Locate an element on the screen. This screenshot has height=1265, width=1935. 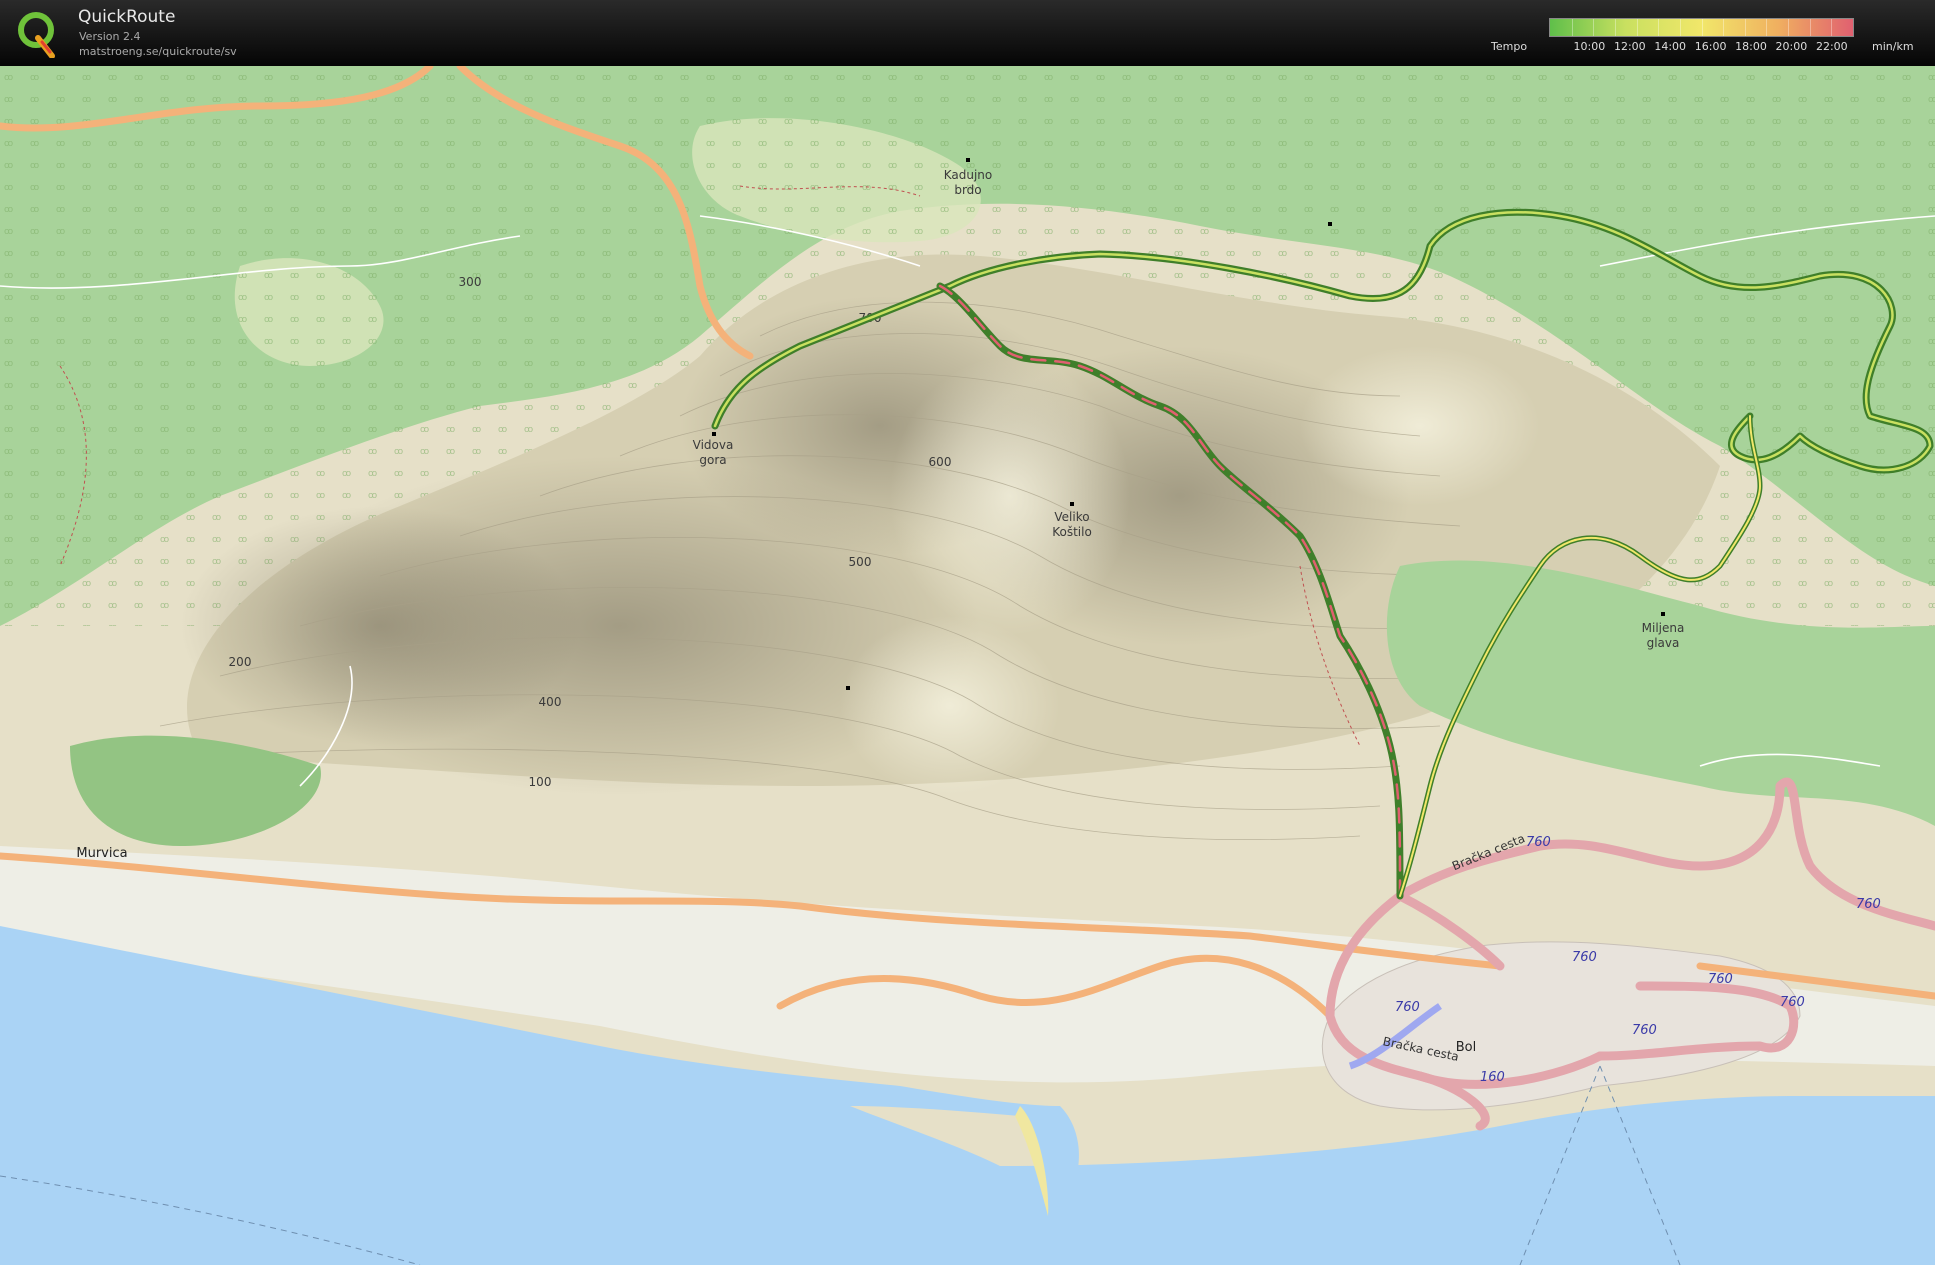
place-label-vidova-gora-2: gora is located at coordinates (712, 460).